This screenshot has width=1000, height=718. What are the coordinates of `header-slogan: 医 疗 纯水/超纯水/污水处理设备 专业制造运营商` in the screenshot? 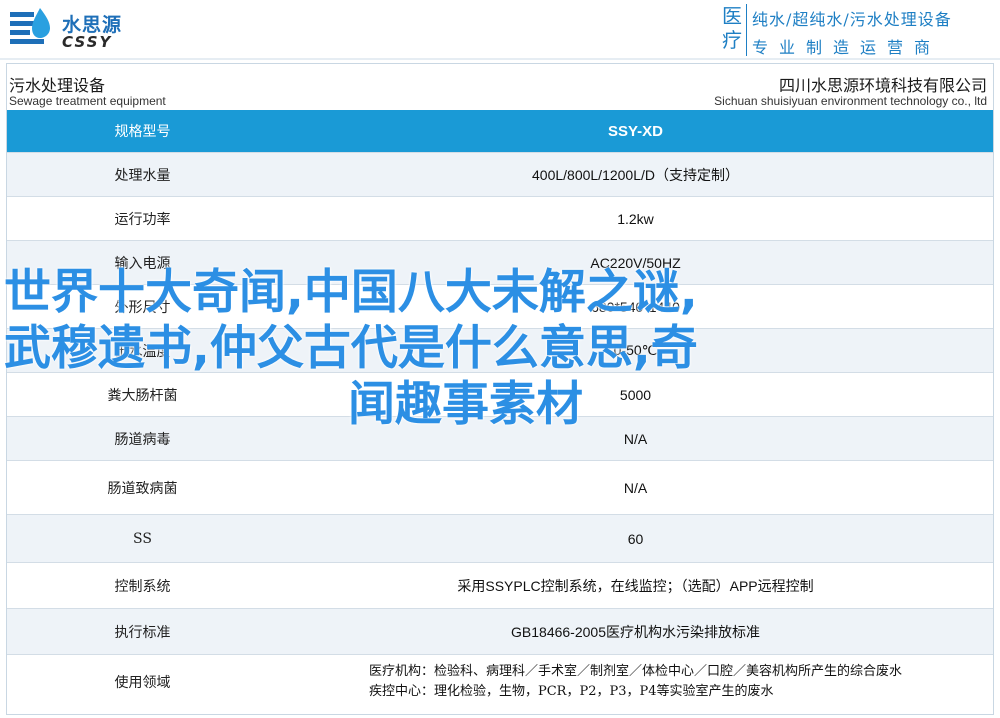 It's located at (856, 30).